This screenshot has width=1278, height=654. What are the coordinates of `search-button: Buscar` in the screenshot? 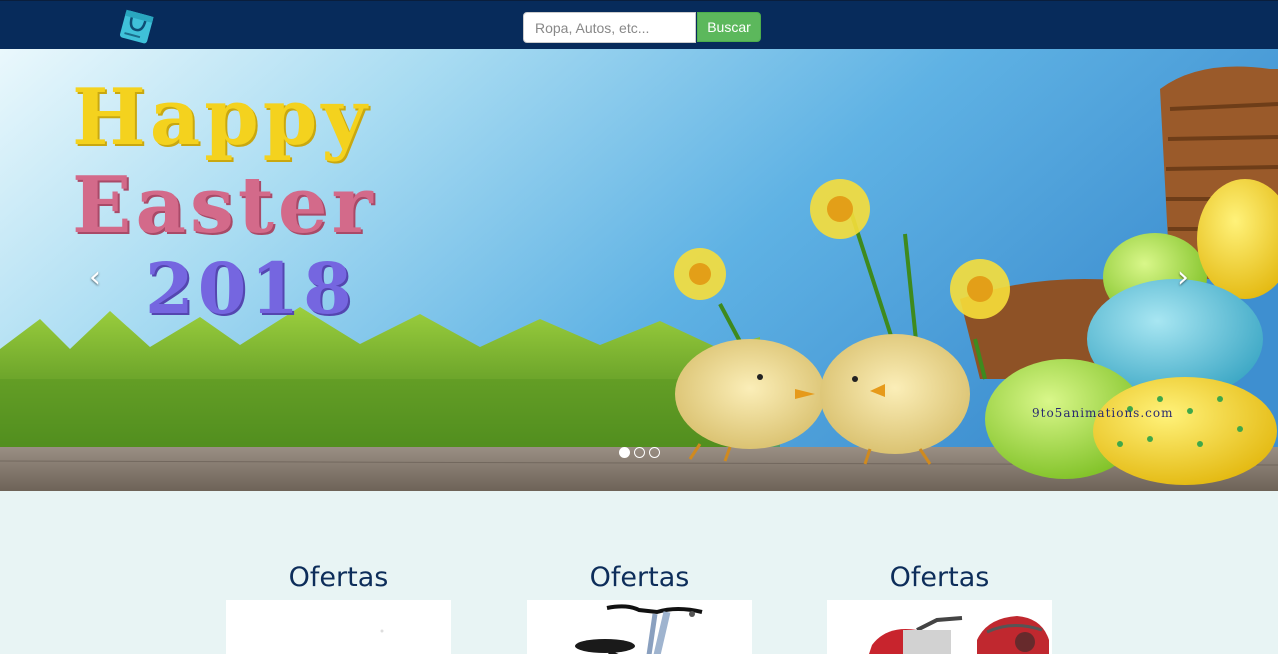 It's located at (729, 27).